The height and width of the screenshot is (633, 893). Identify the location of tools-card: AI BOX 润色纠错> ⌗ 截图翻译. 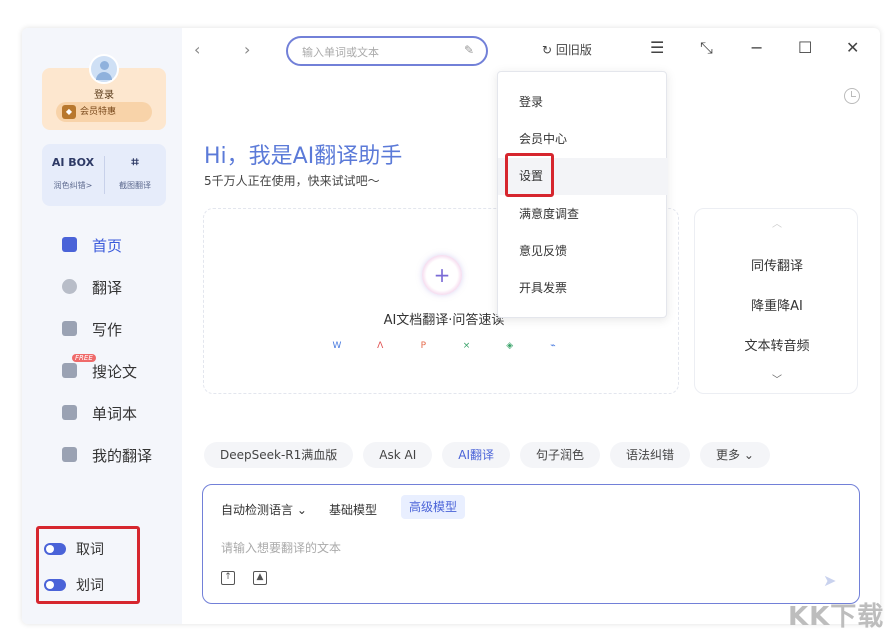
(104, 175).